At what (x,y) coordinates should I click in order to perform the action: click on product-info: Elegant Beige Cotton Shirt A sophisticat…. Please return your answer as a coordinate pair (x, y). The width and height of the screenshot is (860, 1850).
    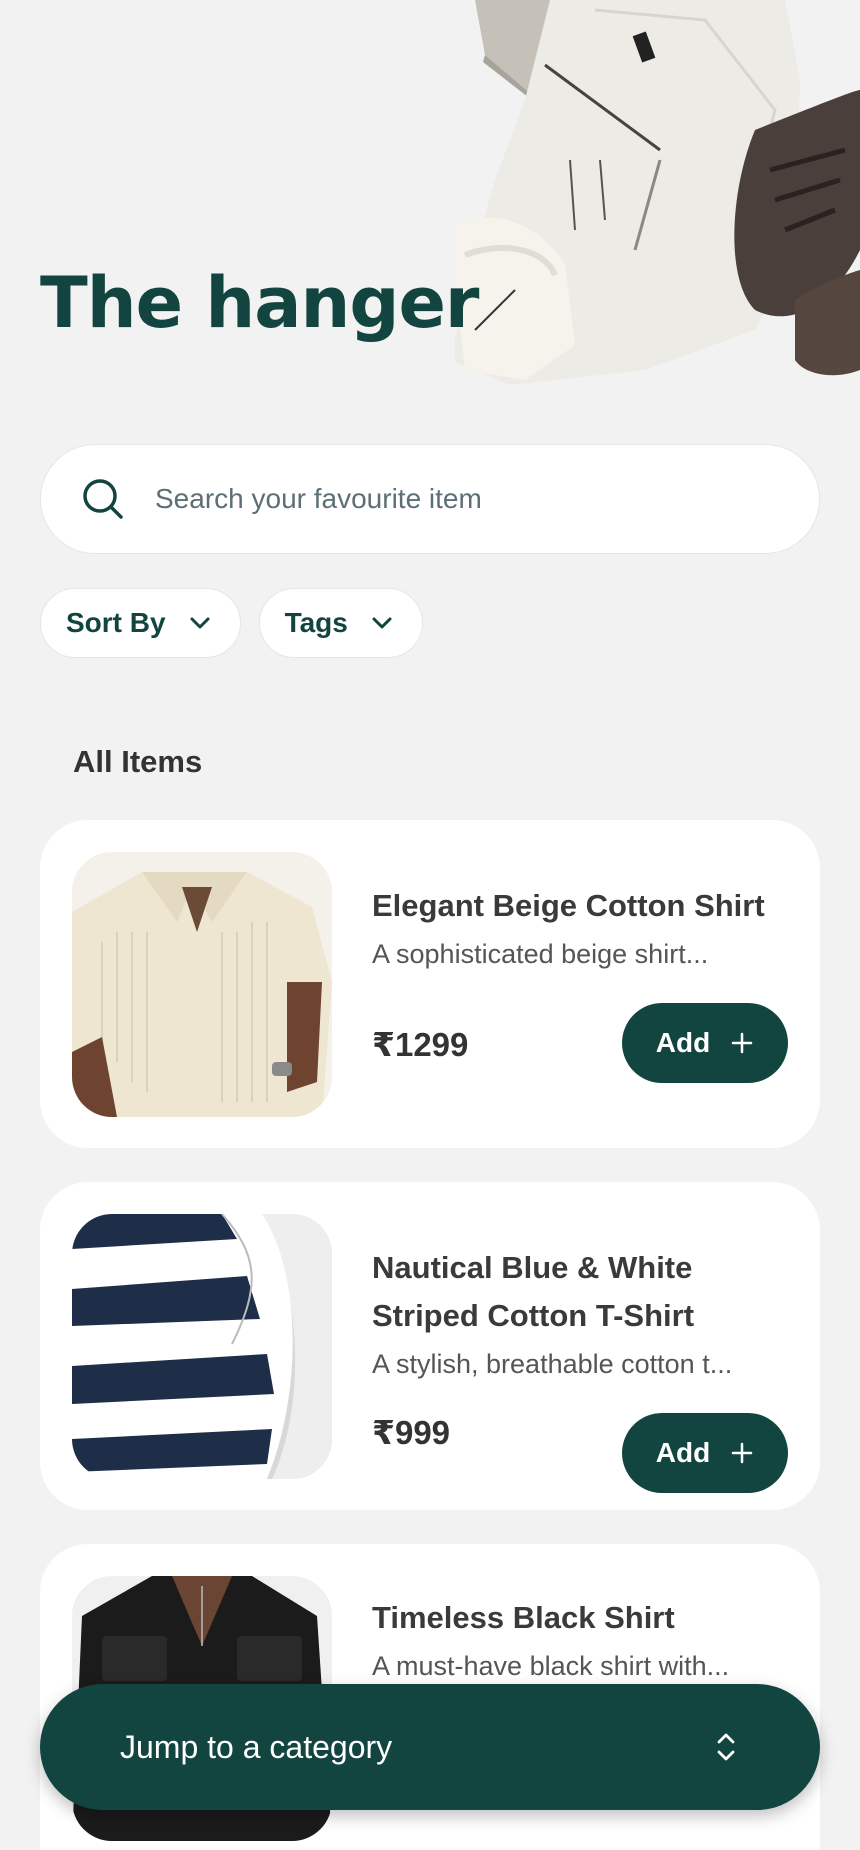
    Looking at the image, I should click on (581, 928).